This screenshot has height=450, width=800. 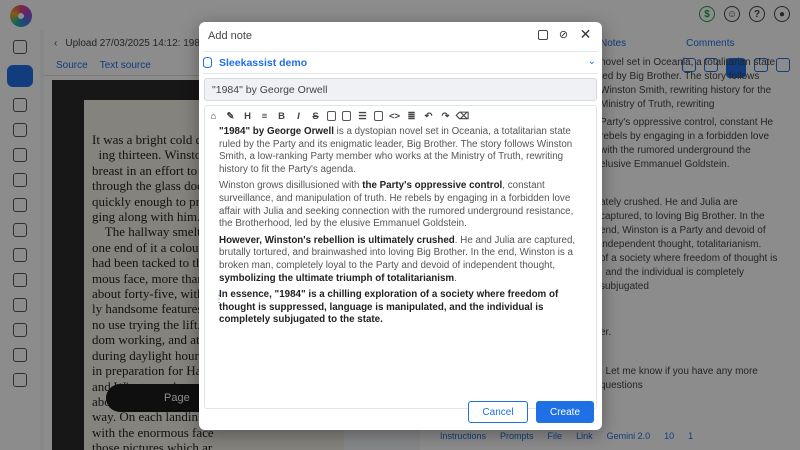 I want to click on dialog-title: Add note, so click(x=230, y=36).